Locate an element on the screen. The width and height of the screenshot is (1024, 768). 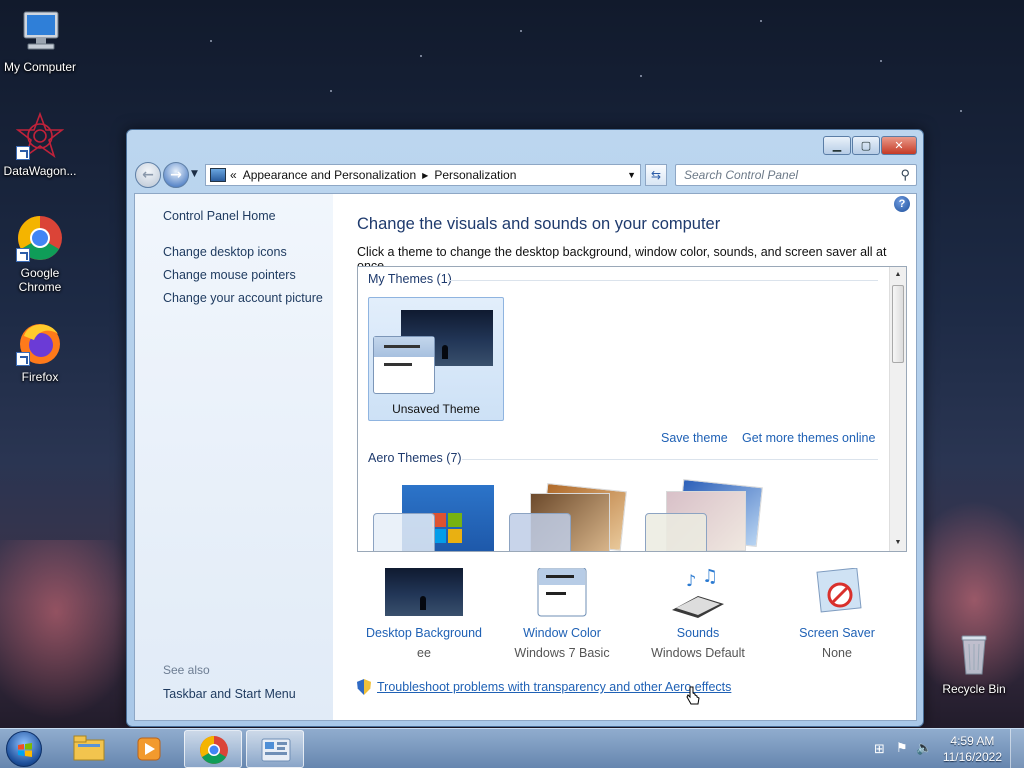
refresh-button: ⇆ is located at coordinates (656, 175).